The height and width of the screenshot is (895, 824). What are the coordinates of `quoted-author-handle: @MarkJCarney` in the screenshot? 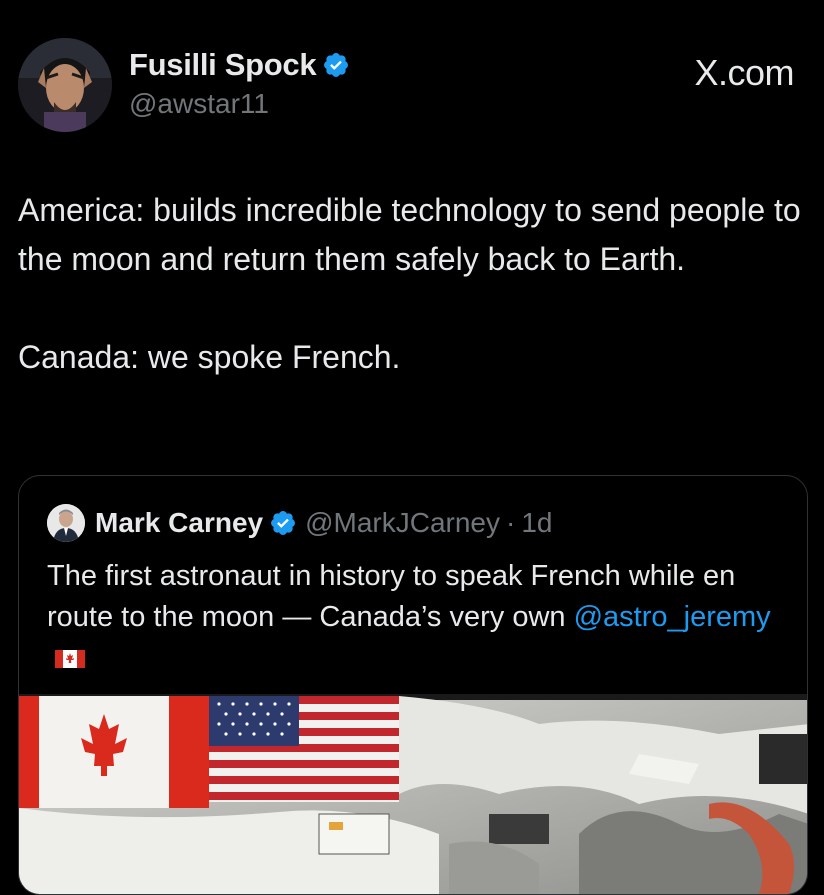 It's located at (402, 523).